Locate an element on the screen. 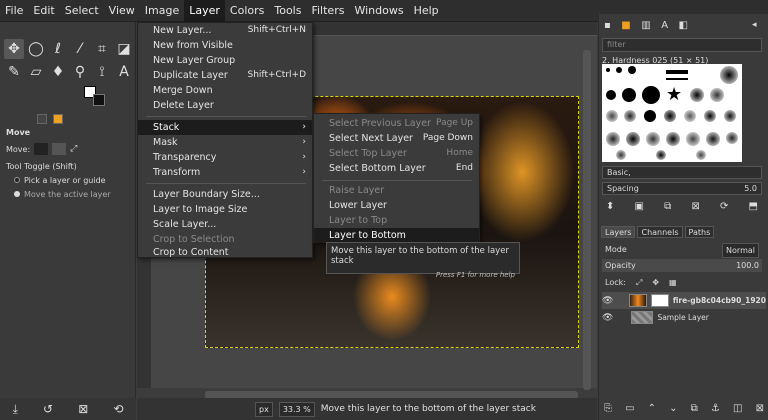 The image size is (768, 420). eraser-icon: ▱ is located at coordinates (36, 72).